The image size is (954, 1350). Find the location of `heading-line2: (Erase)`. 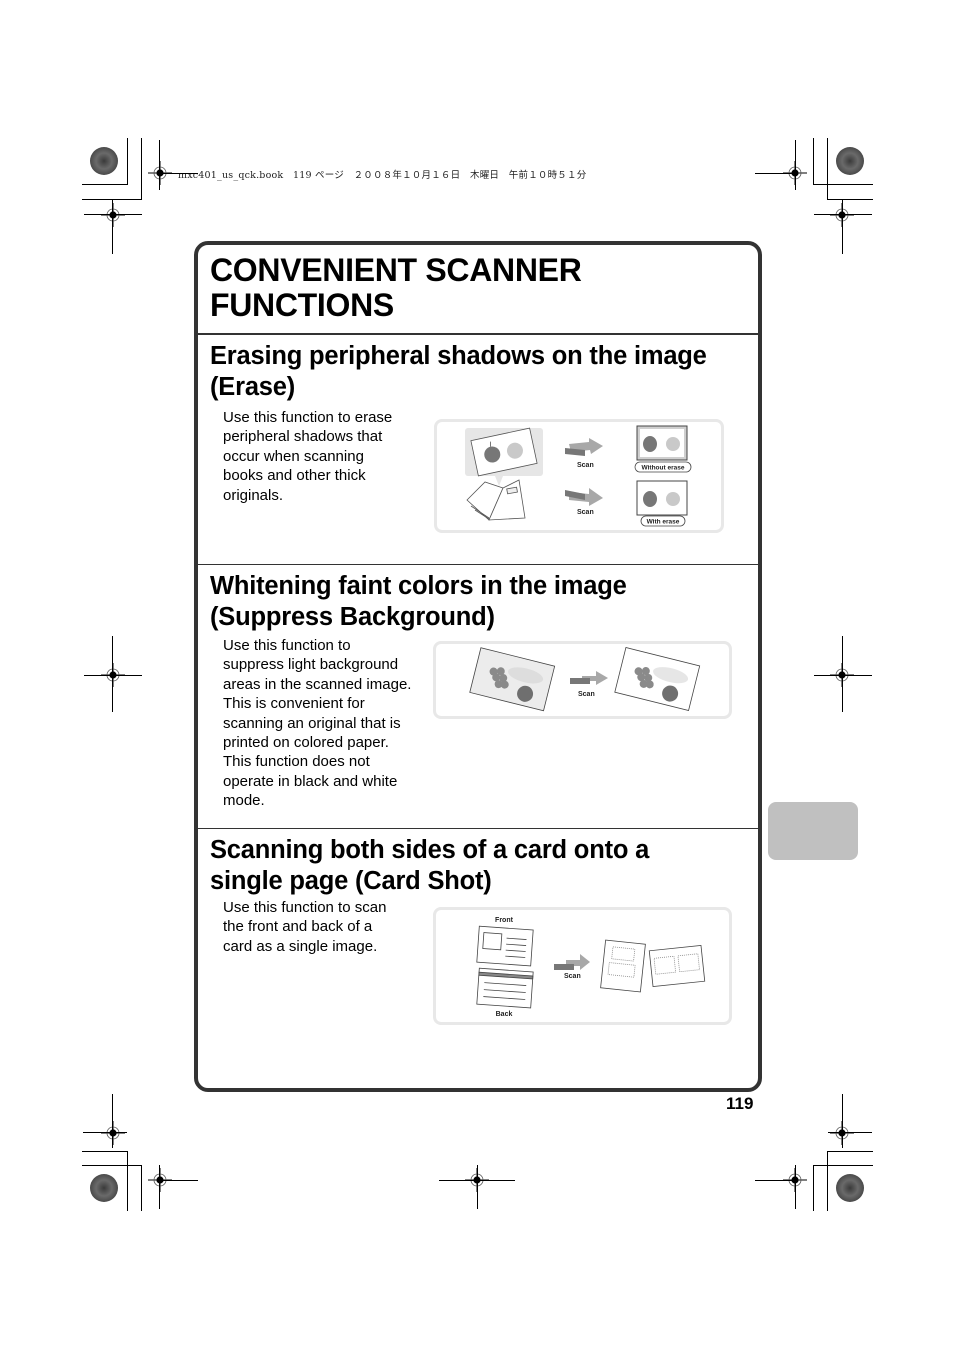

heading-line2: (Erase) is located at coordinates (253, 387).